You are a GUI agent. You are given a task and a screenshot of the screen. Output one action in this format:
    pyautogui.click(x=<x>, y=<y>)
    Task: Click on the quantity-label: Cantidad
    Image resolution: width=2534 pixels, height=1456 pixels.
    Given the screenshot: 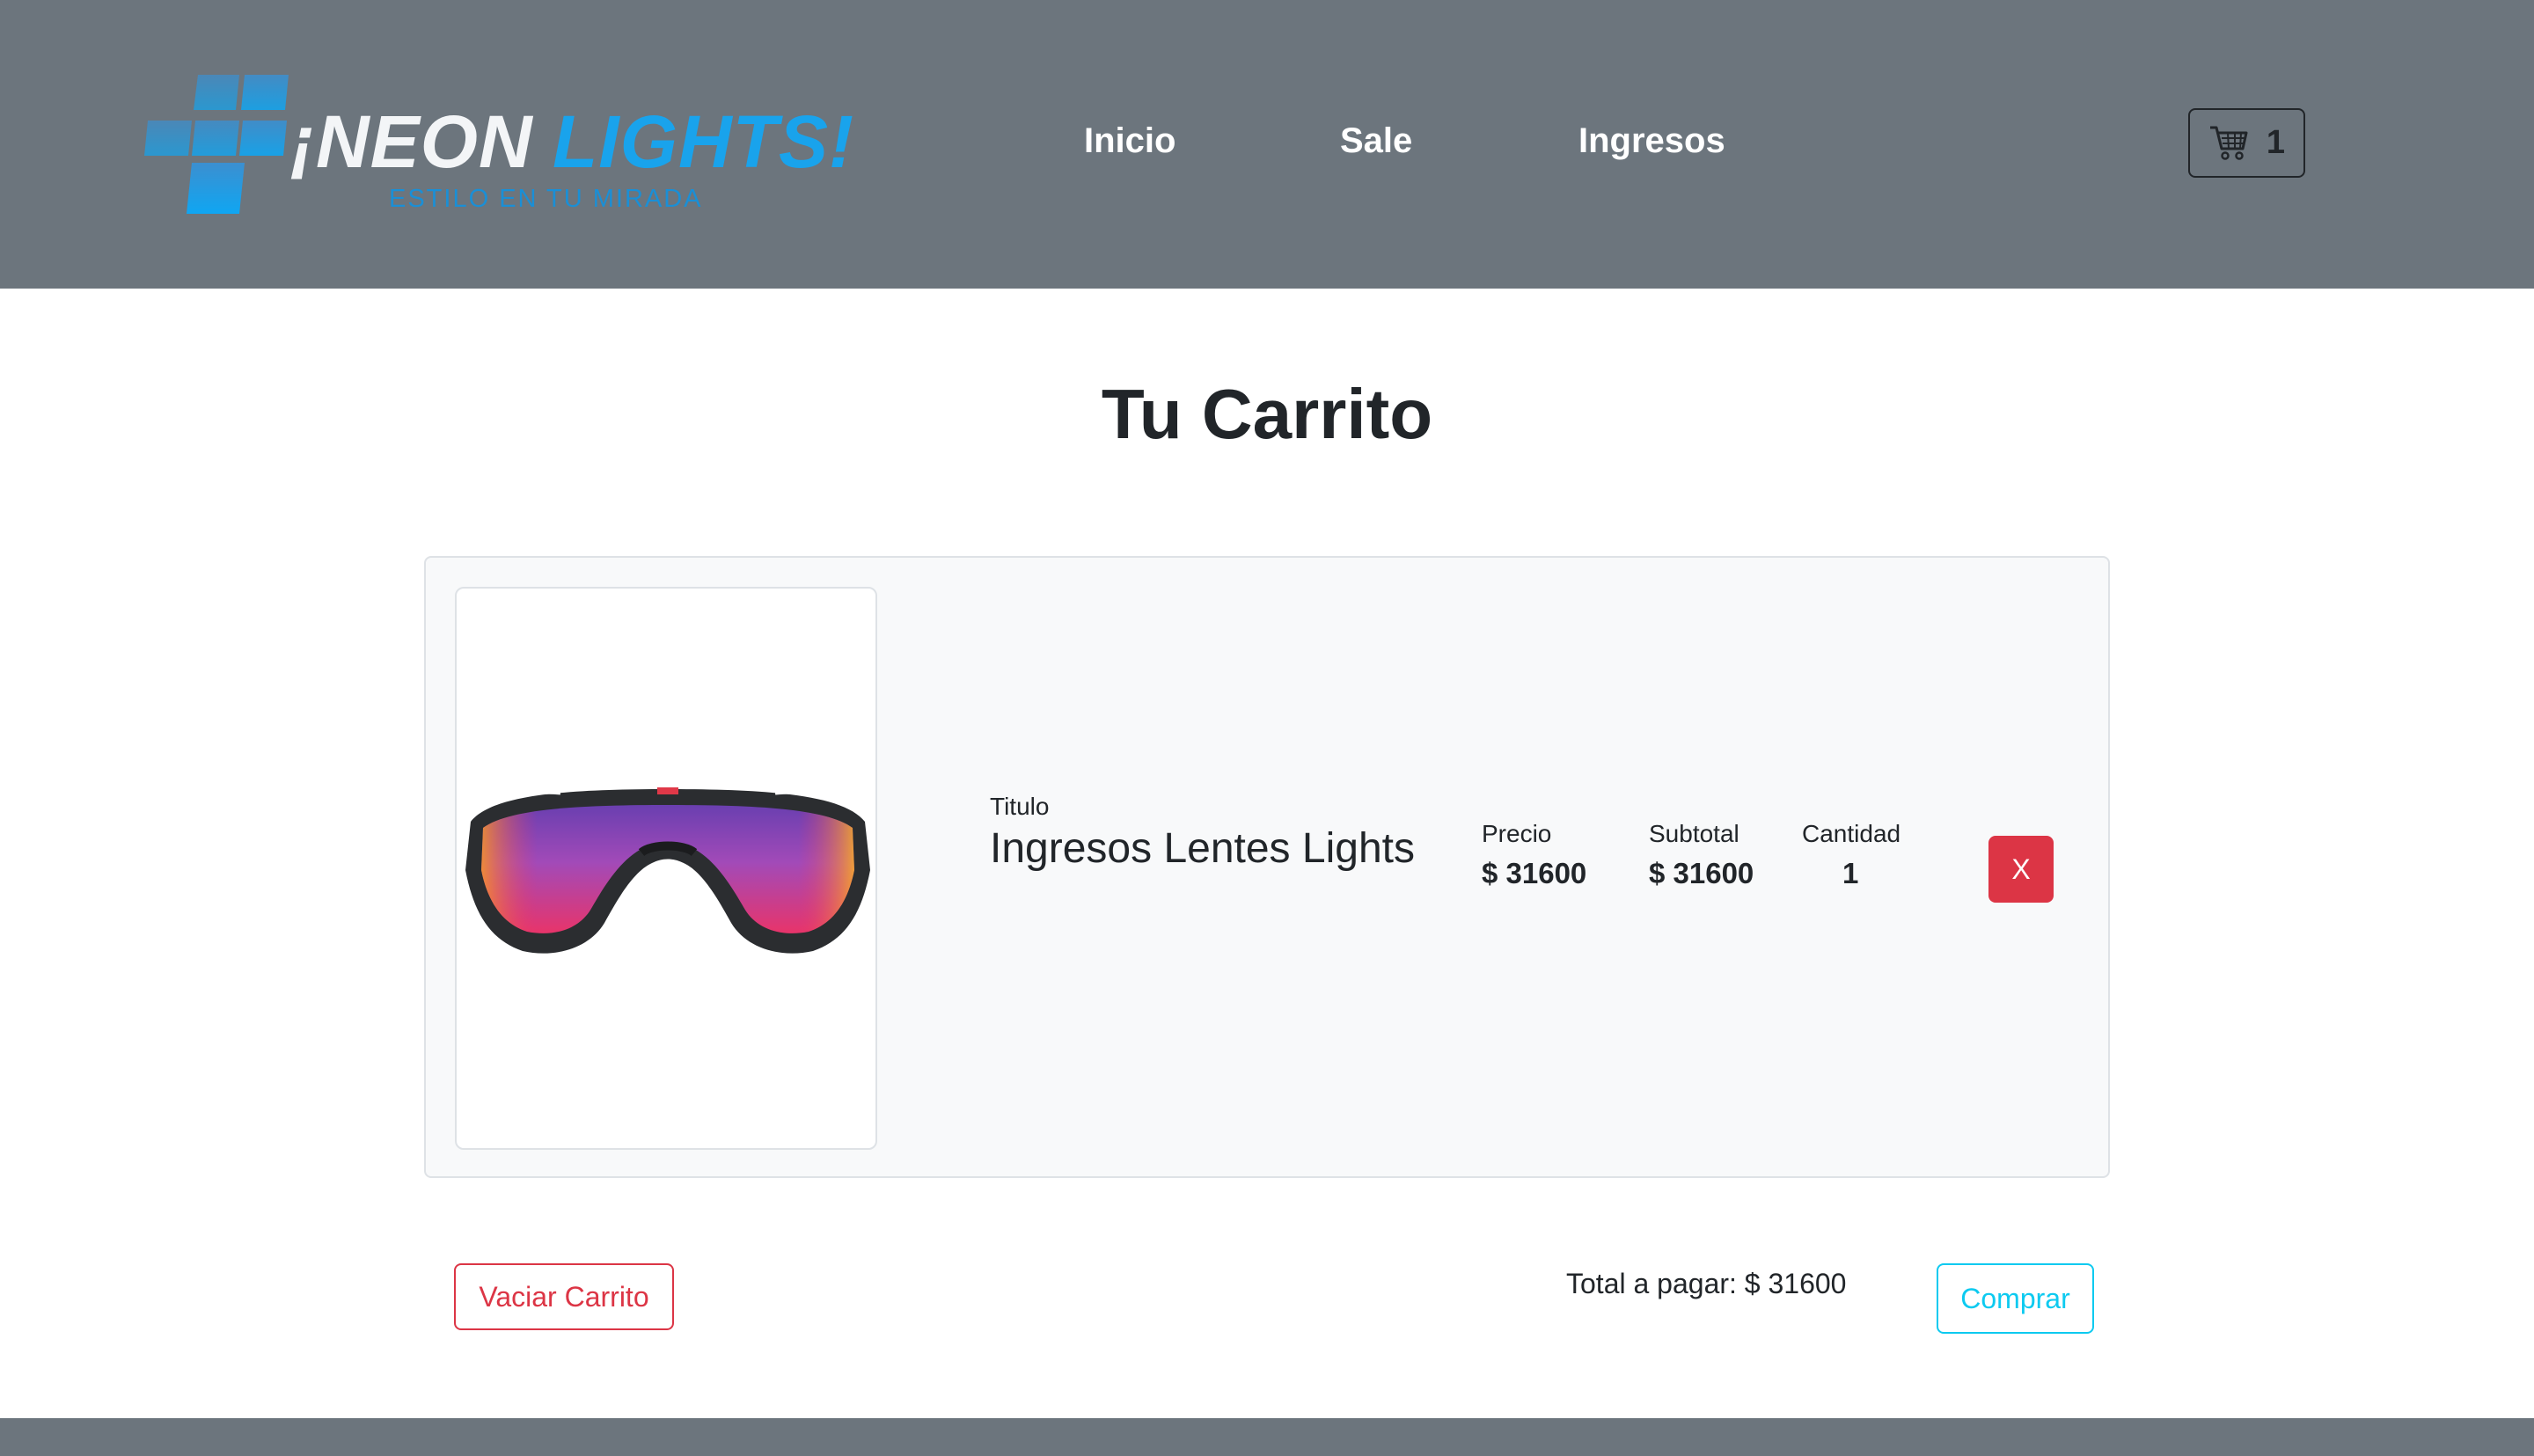 What is the action you would take?
    pyautogui.click(x=1851, y=833)
    